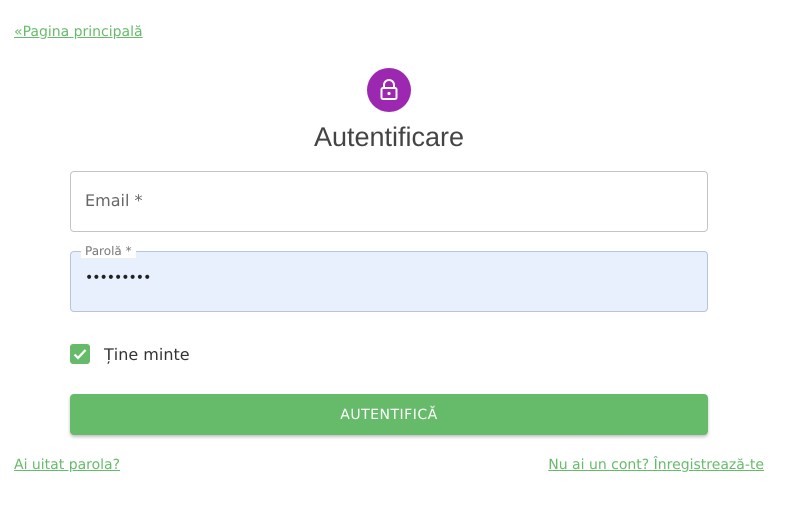  Describe the element at coordinates (389, 90) in the screenshot. I see `lock-icon` at that location.